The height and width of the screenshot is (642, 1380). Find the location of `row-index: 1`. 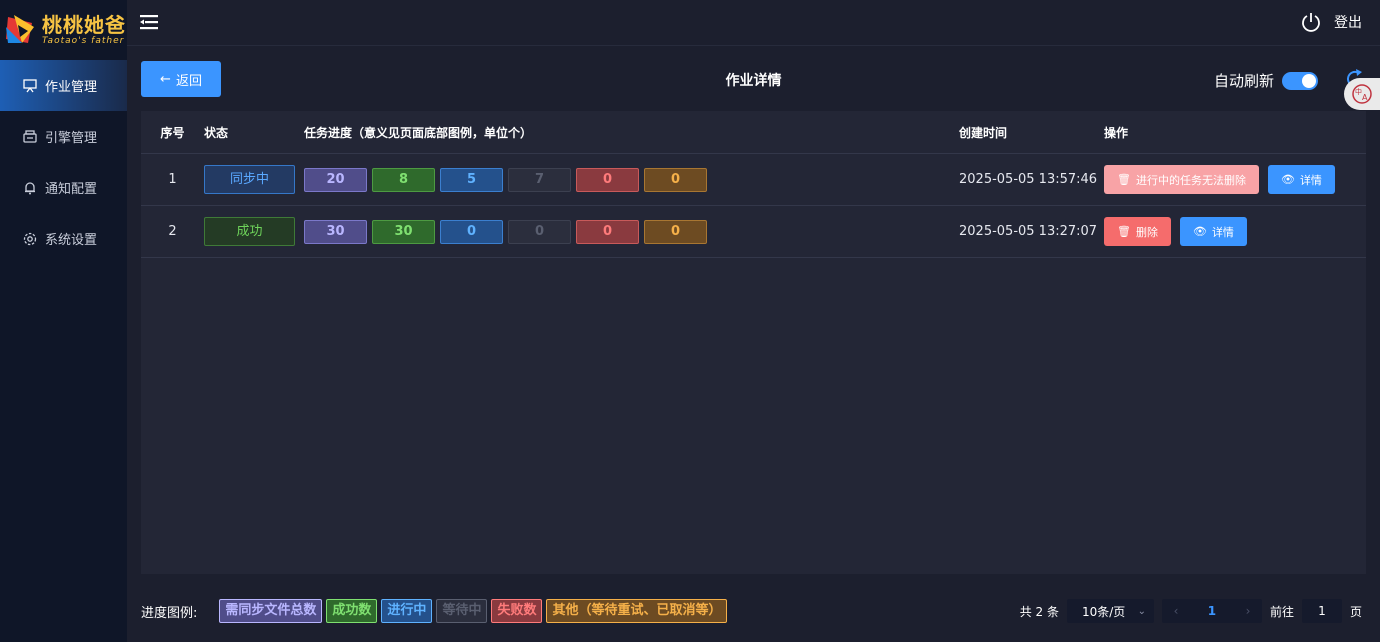

row-index: 1 is located at coordinates (172, 179).